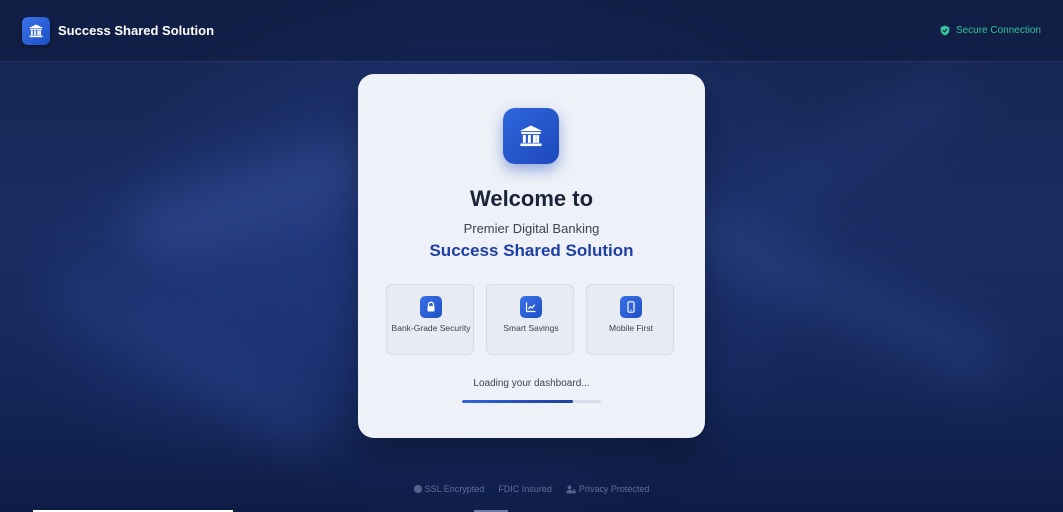 The width and height of the screenshot is (1063, 512). I want to click on footer-privacy-protected: Privacy Protected, so click(608, 489).